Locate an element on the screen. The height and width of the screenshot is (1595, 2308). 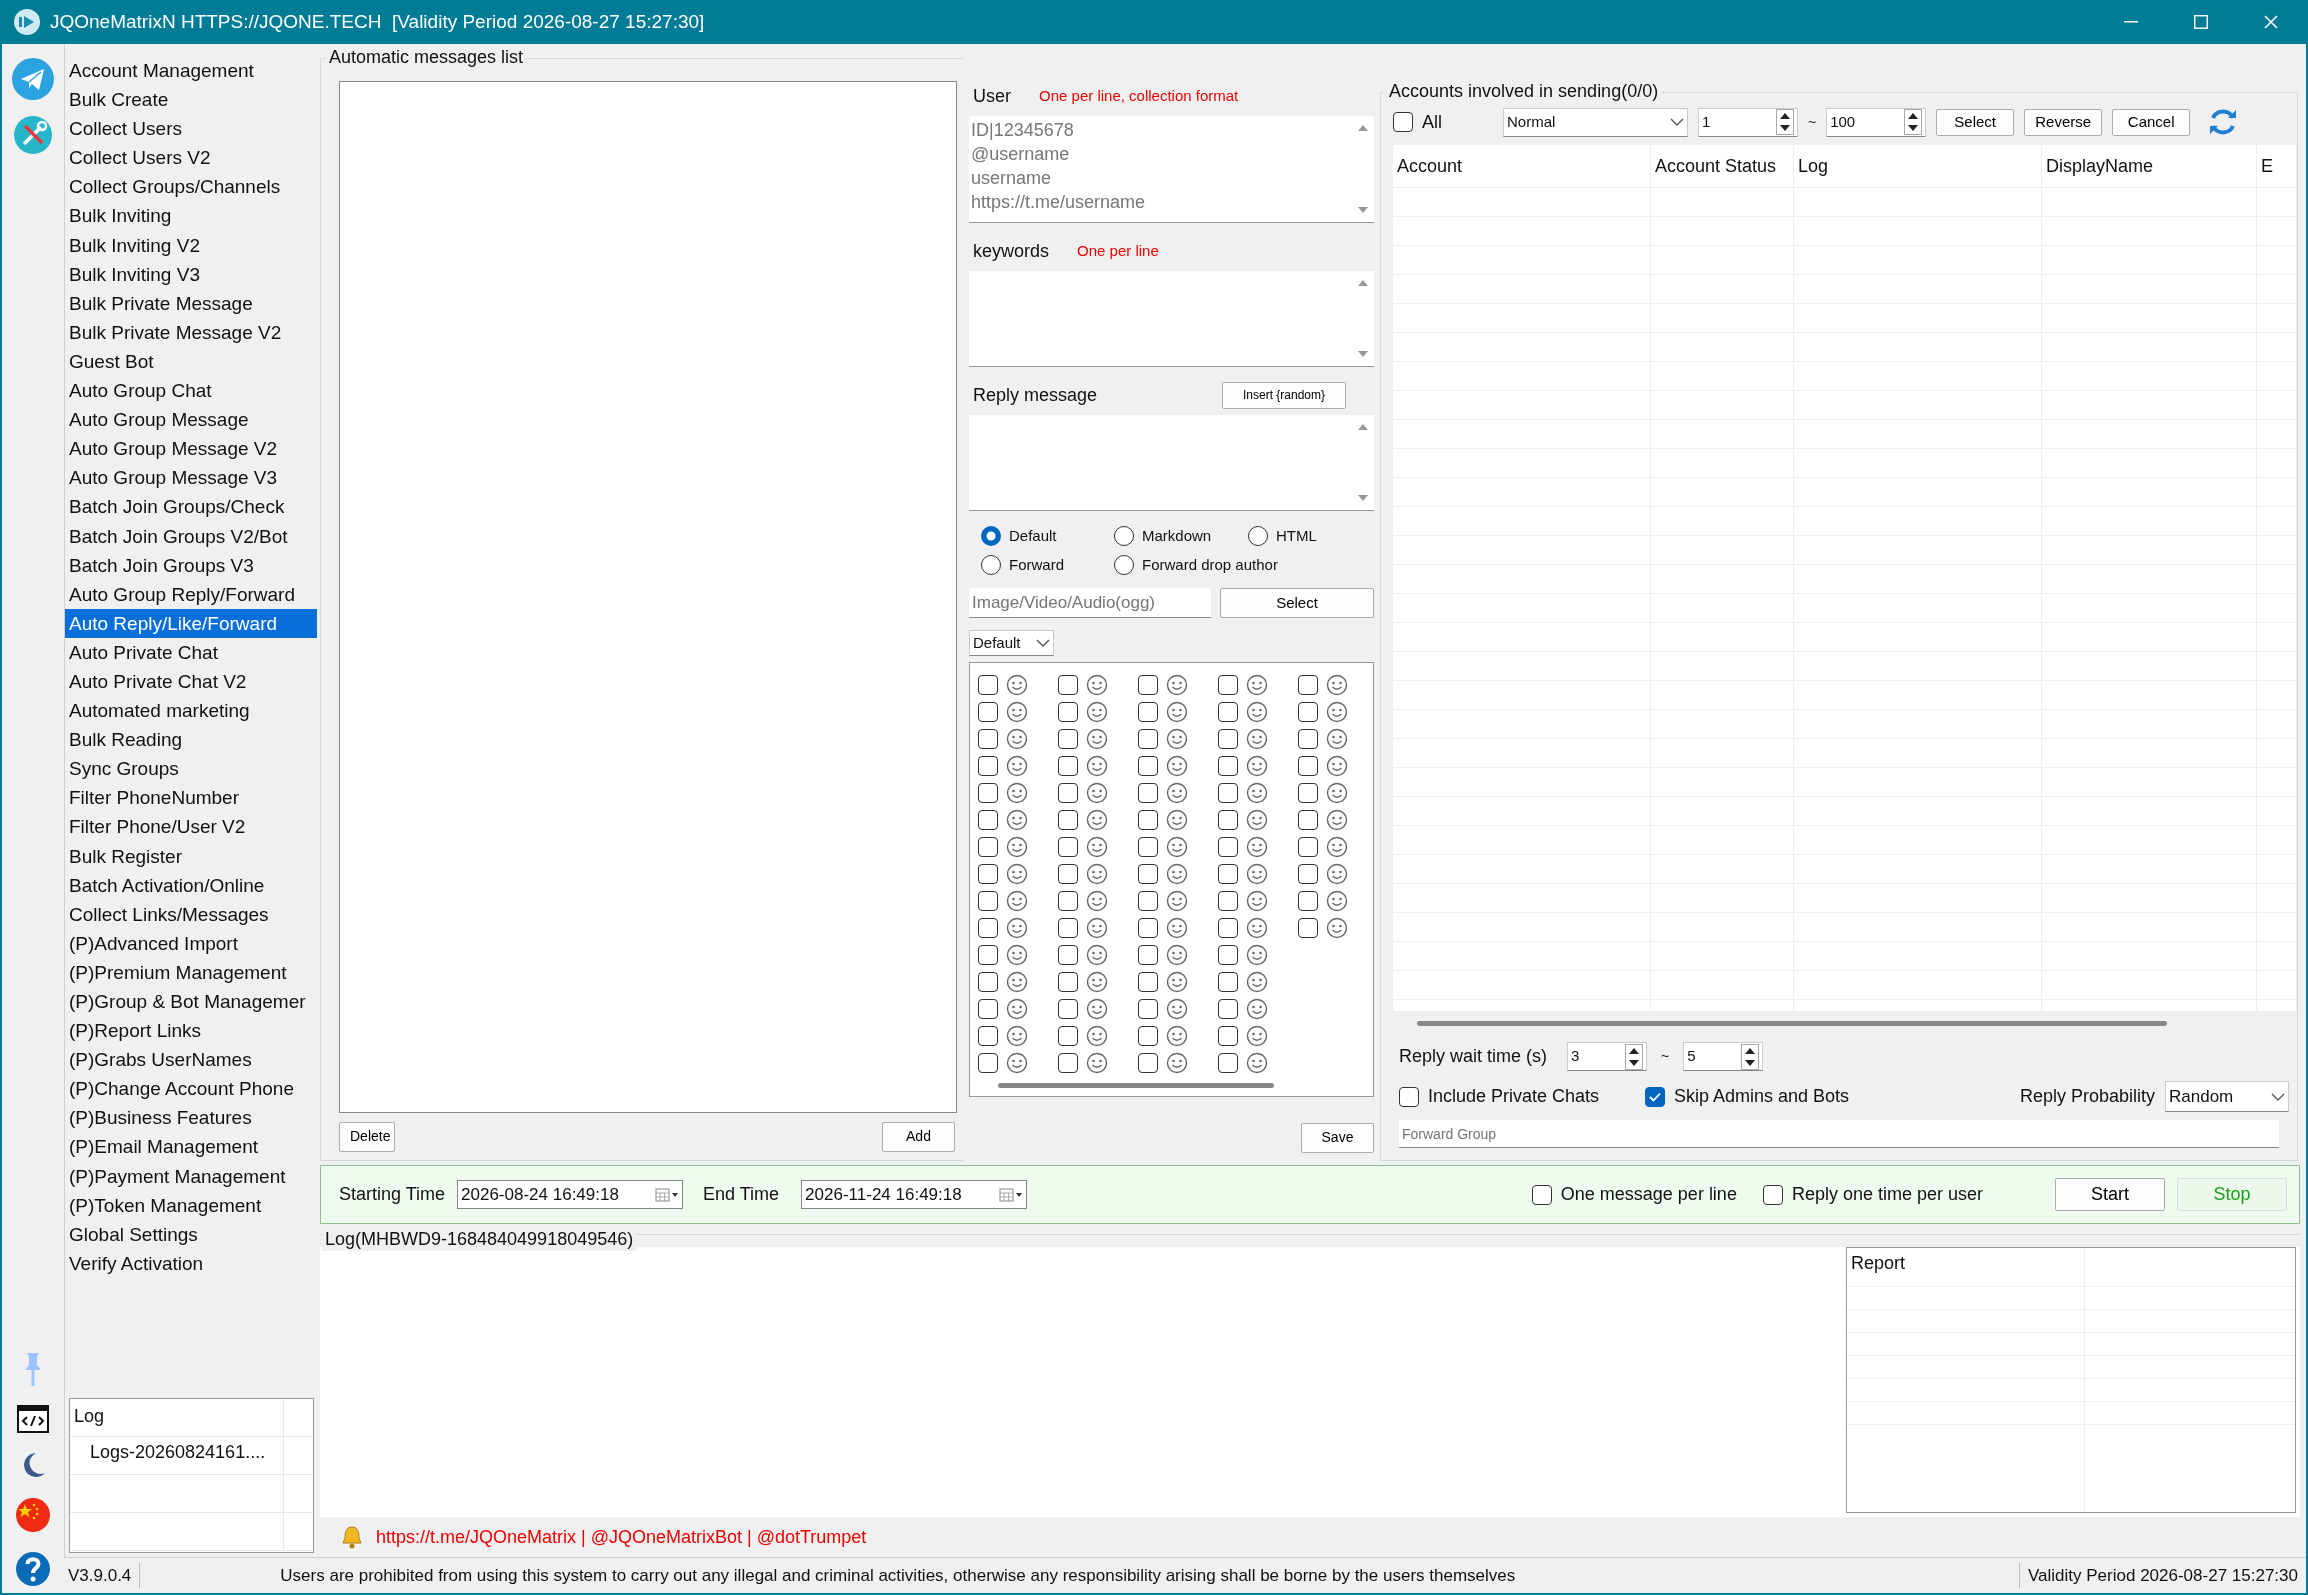
sidebar-item: (P)Business Features is located at coordinates (191, 1118).